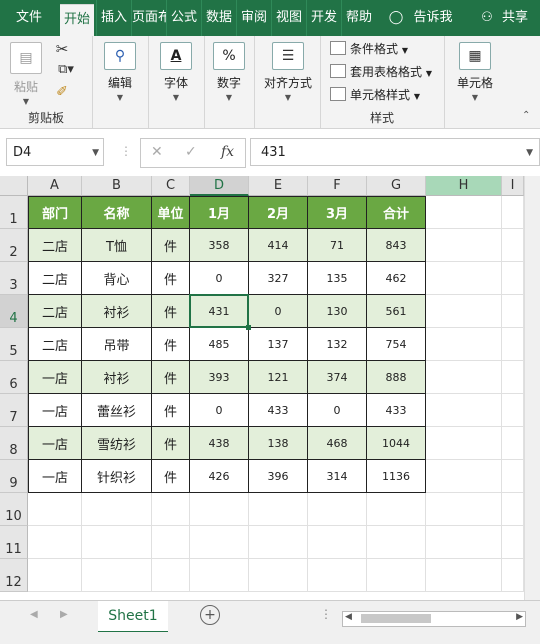 The width and height of the screenshot is (540, 644). Describe the element at coordinates (278, 344) in the screenshot. I see `table-cell: 137` at that location.